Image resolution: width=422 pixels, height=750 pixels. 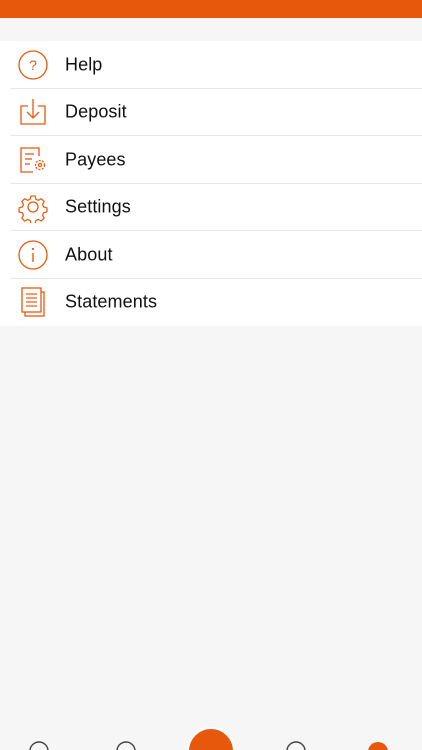 I want to click on menu-item-label: Help, so click(x=84, y=64).